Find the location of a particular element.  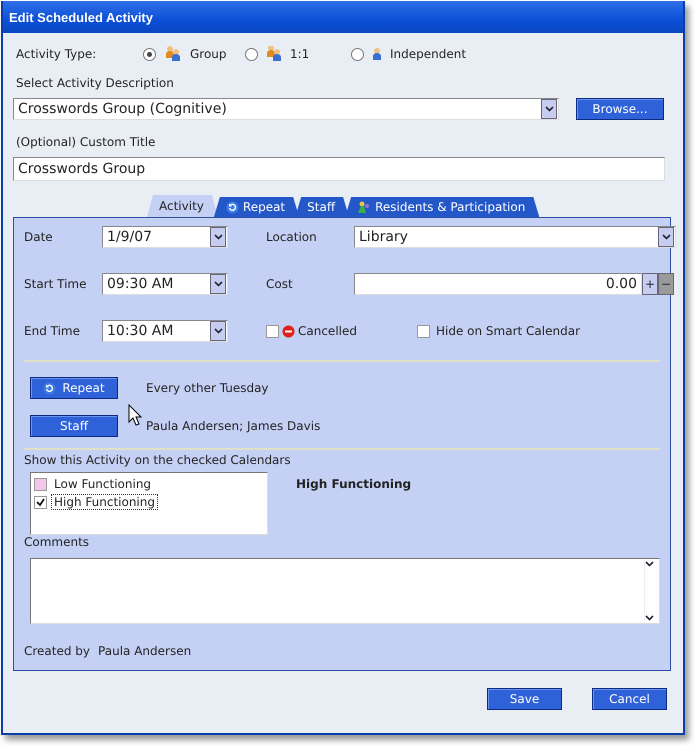

dialog-button: Save is located at coordinates (524, 699).